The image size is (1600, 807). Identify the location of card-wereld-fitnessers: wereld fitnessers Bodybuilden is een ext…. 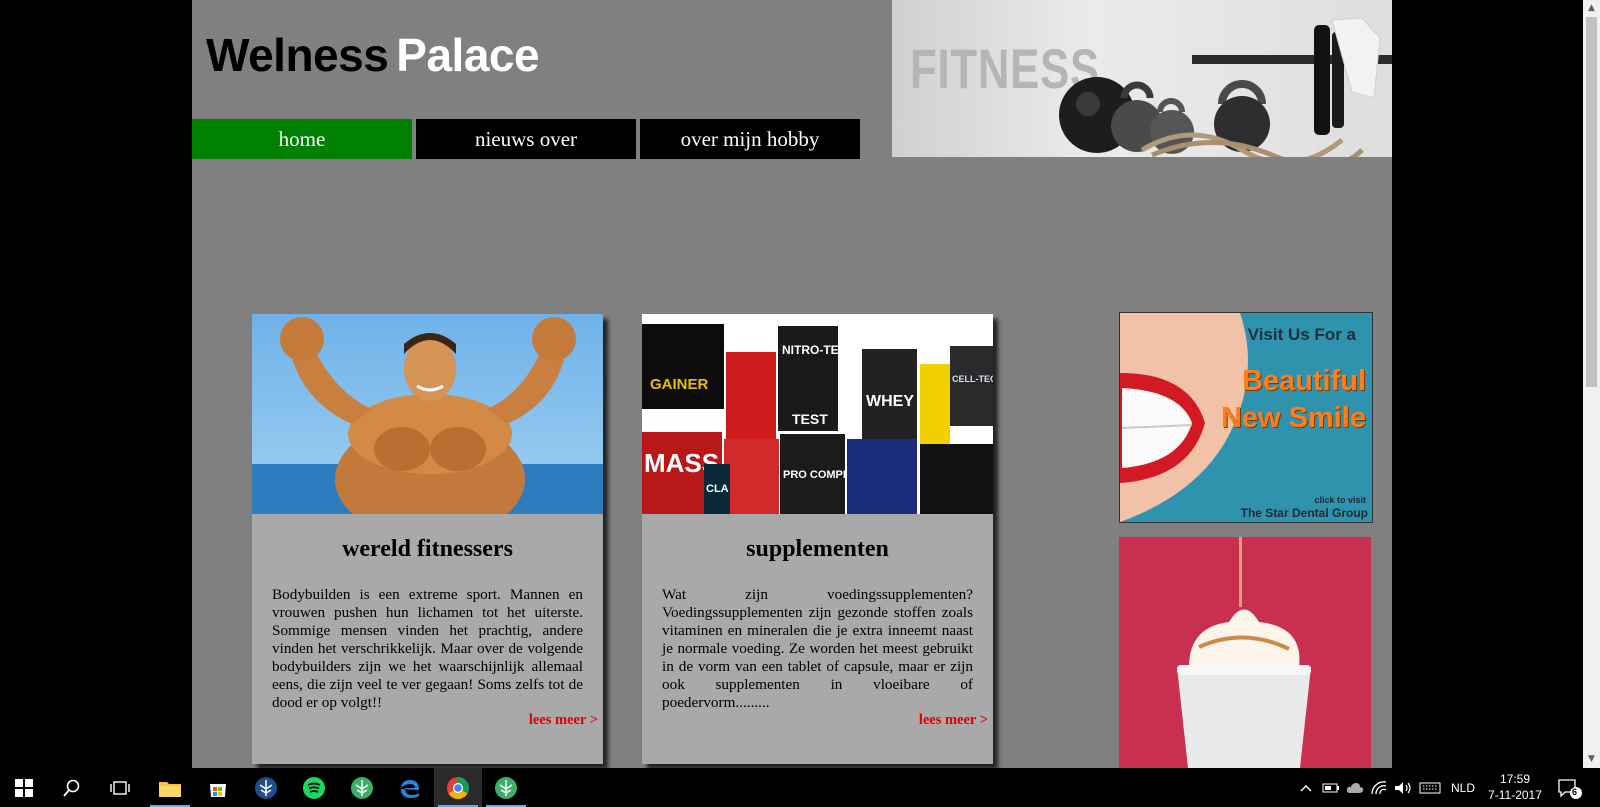
(427, 539).